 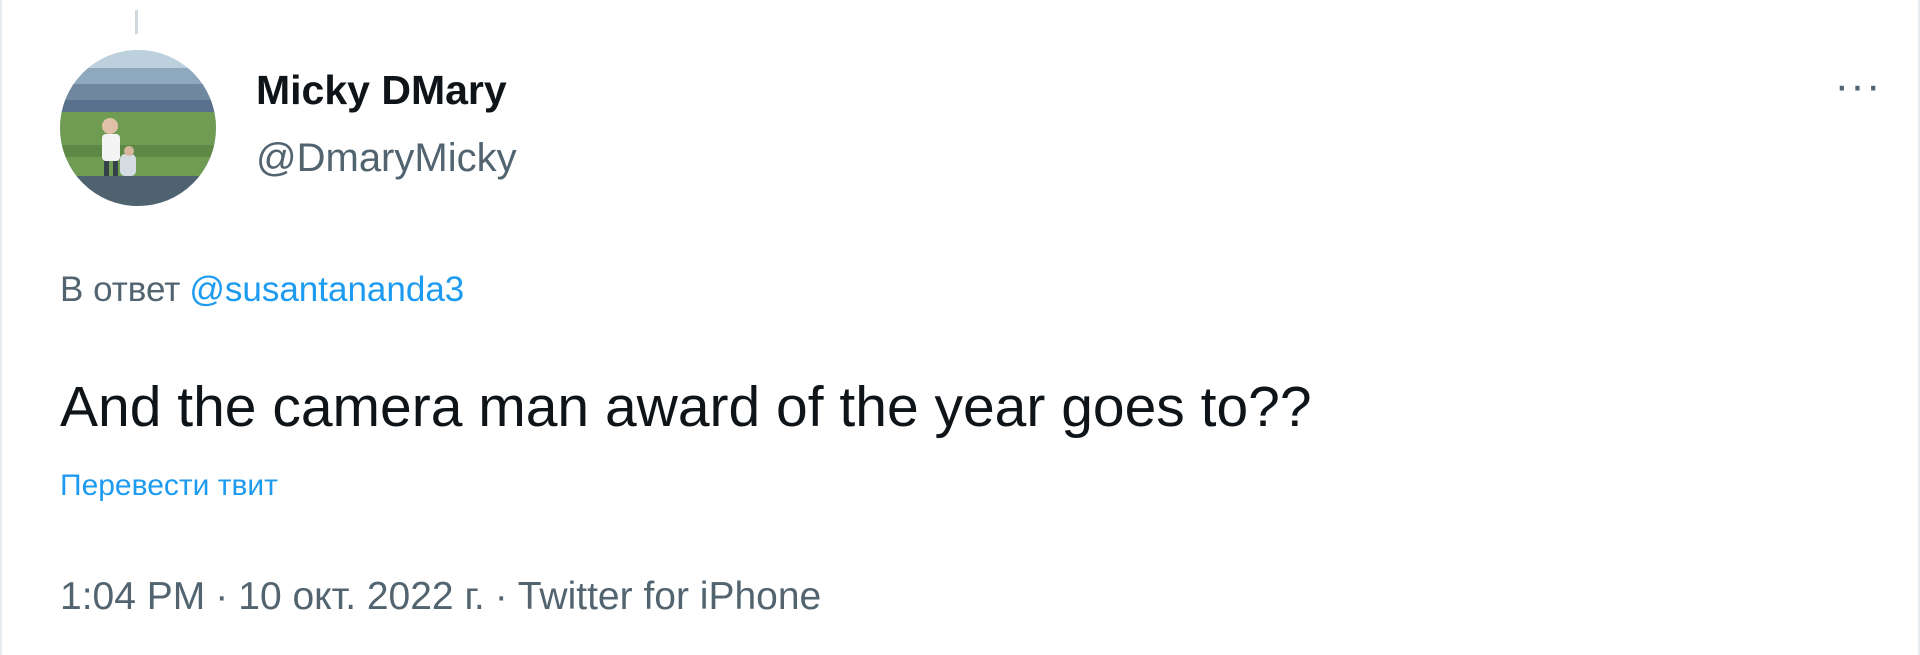 I want to click on author-display-name: Micky DMary, so click(x=381, y=90).